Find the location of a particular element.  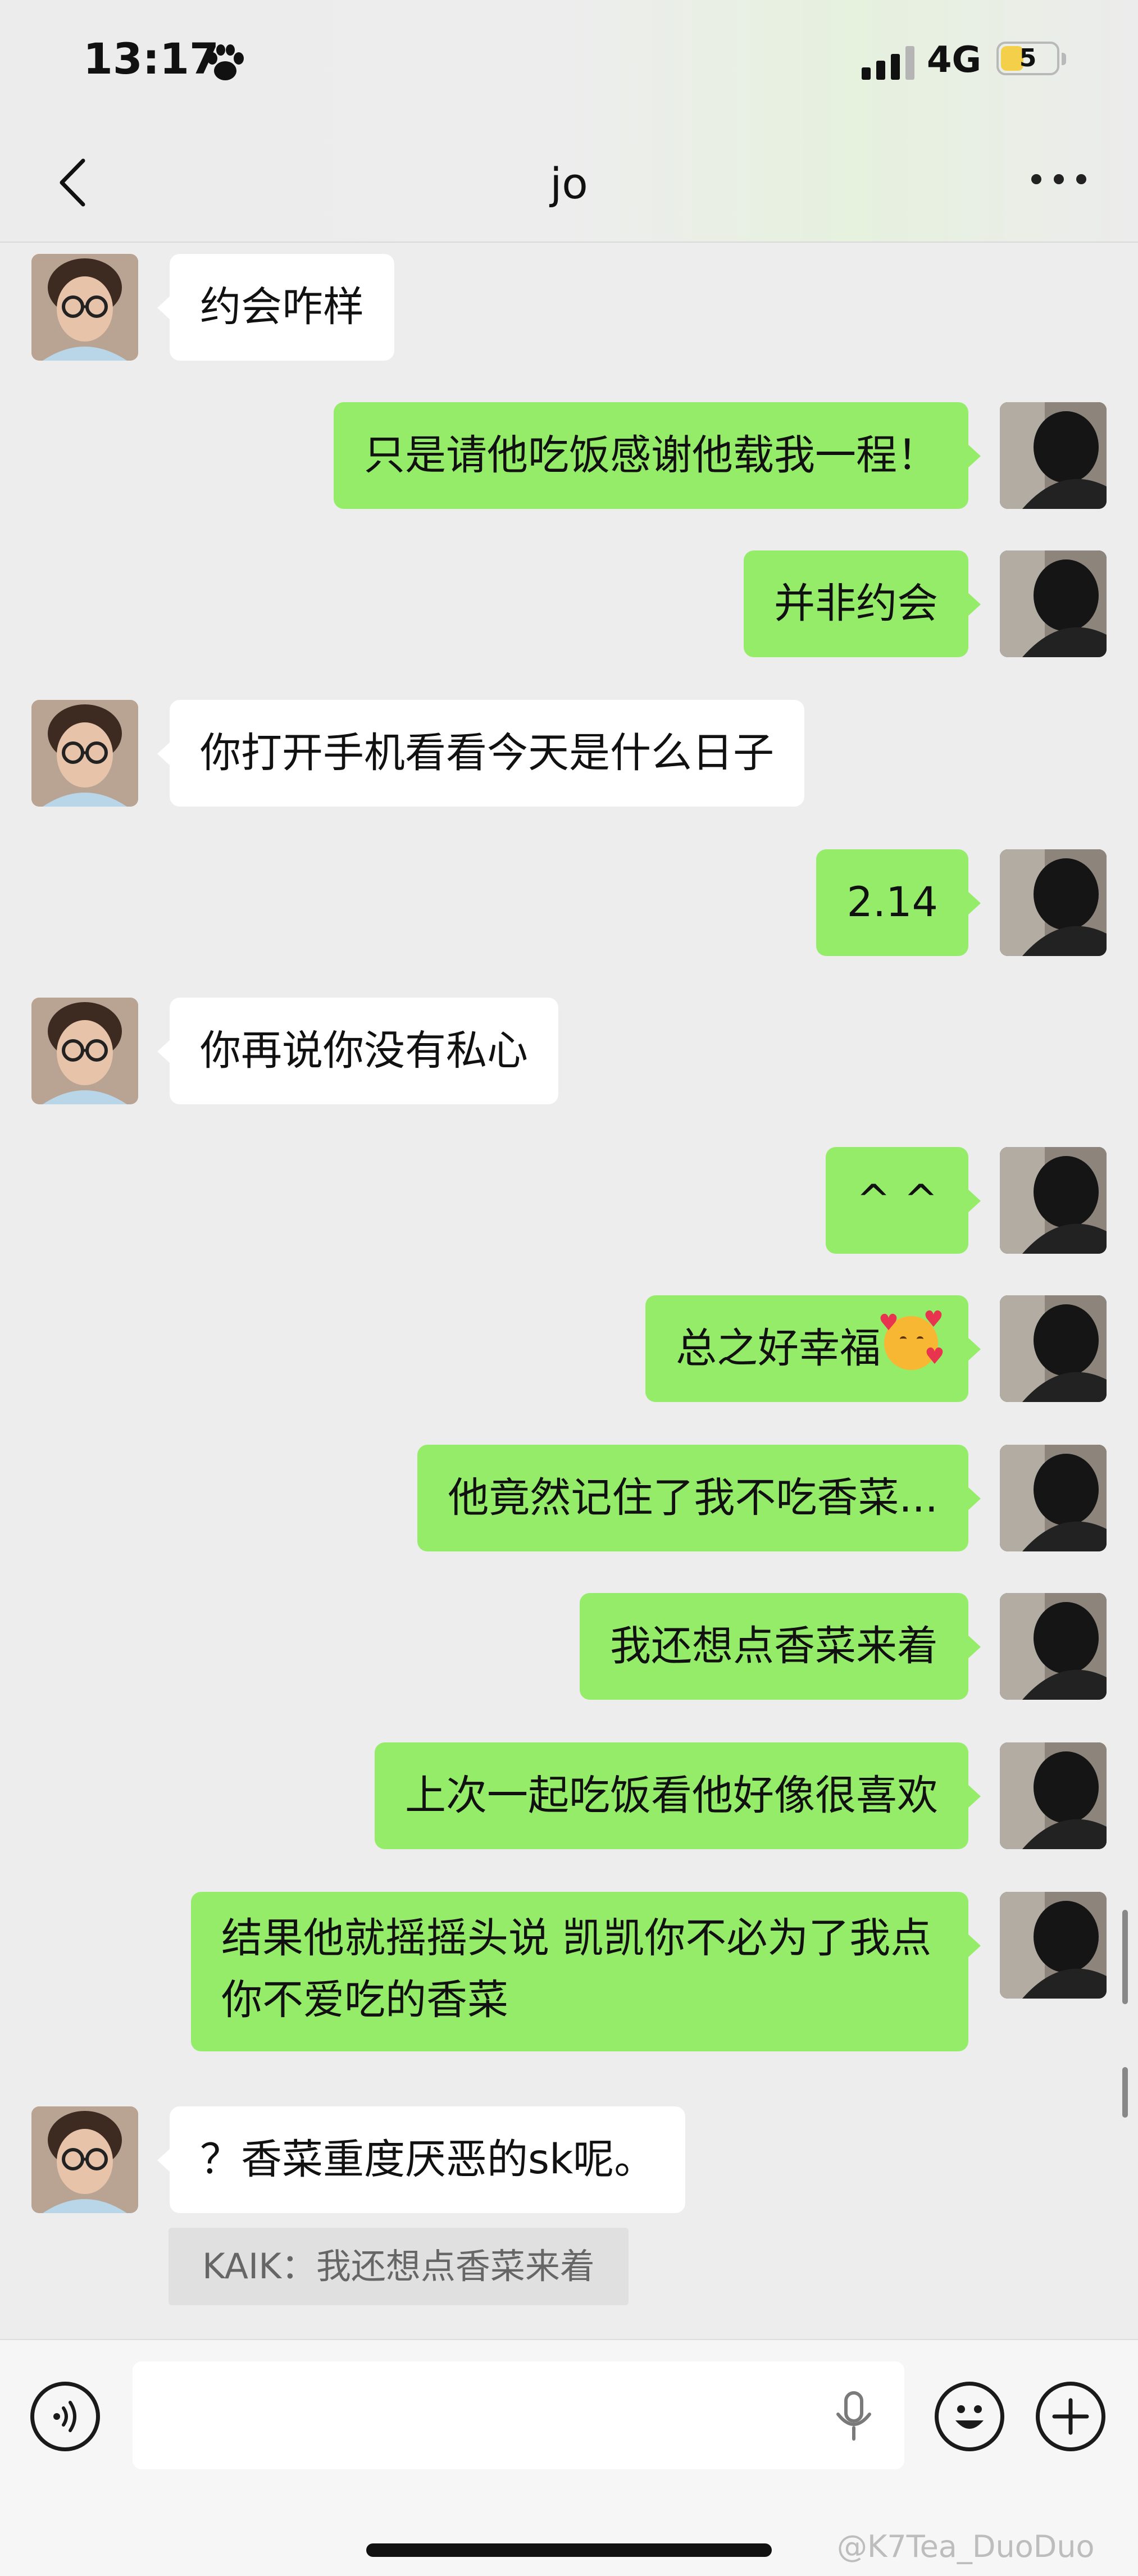

voice-input-button is located at coordinates (65, 2416).